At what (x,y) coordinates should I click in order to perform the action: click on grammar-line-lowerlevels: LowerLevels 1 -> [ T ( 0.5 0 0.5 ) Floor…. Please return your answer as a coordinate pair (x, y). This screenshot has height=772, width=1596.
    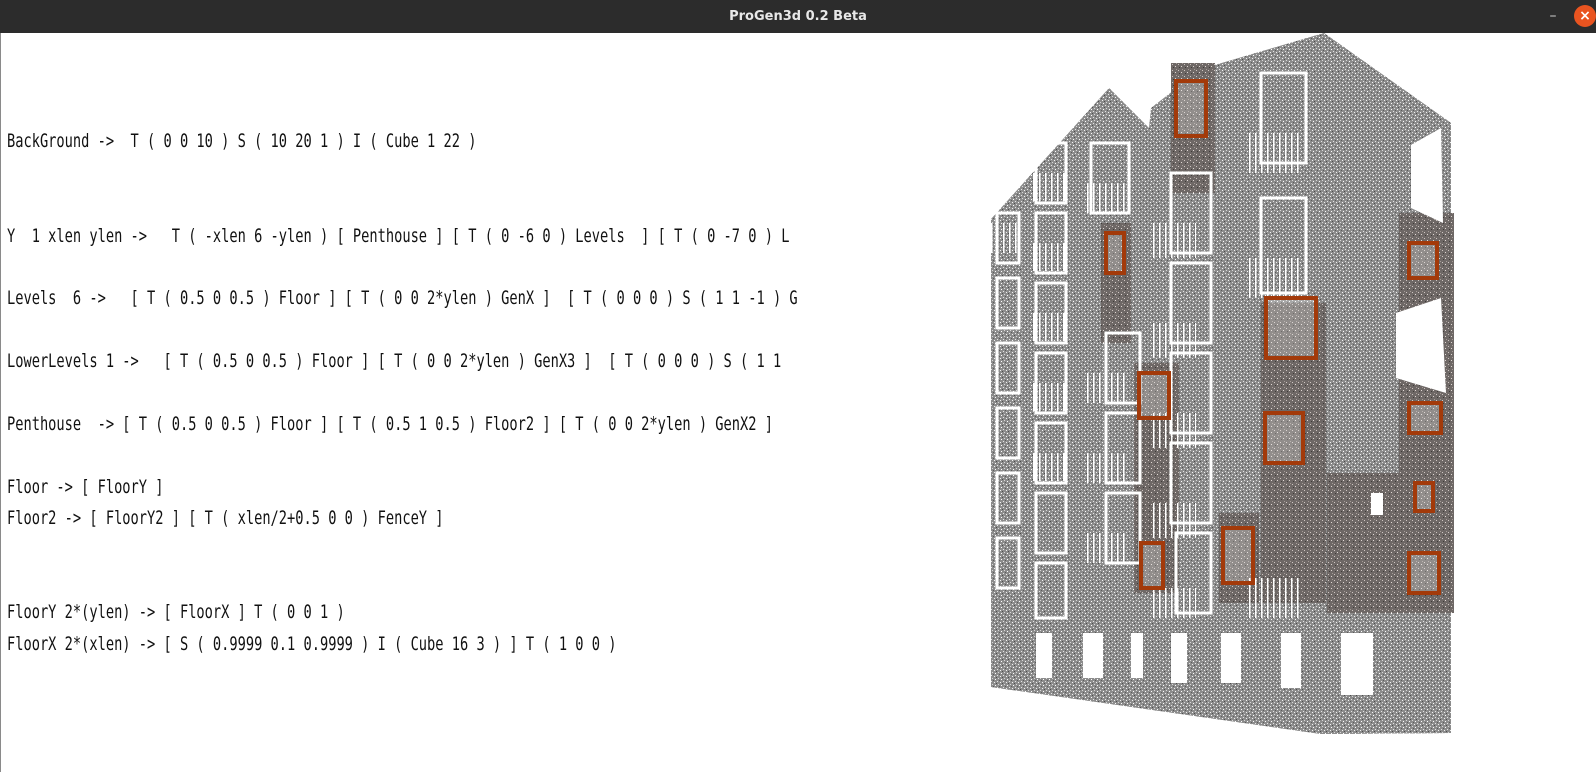
    Looking at the image, I should click on (394, 361).